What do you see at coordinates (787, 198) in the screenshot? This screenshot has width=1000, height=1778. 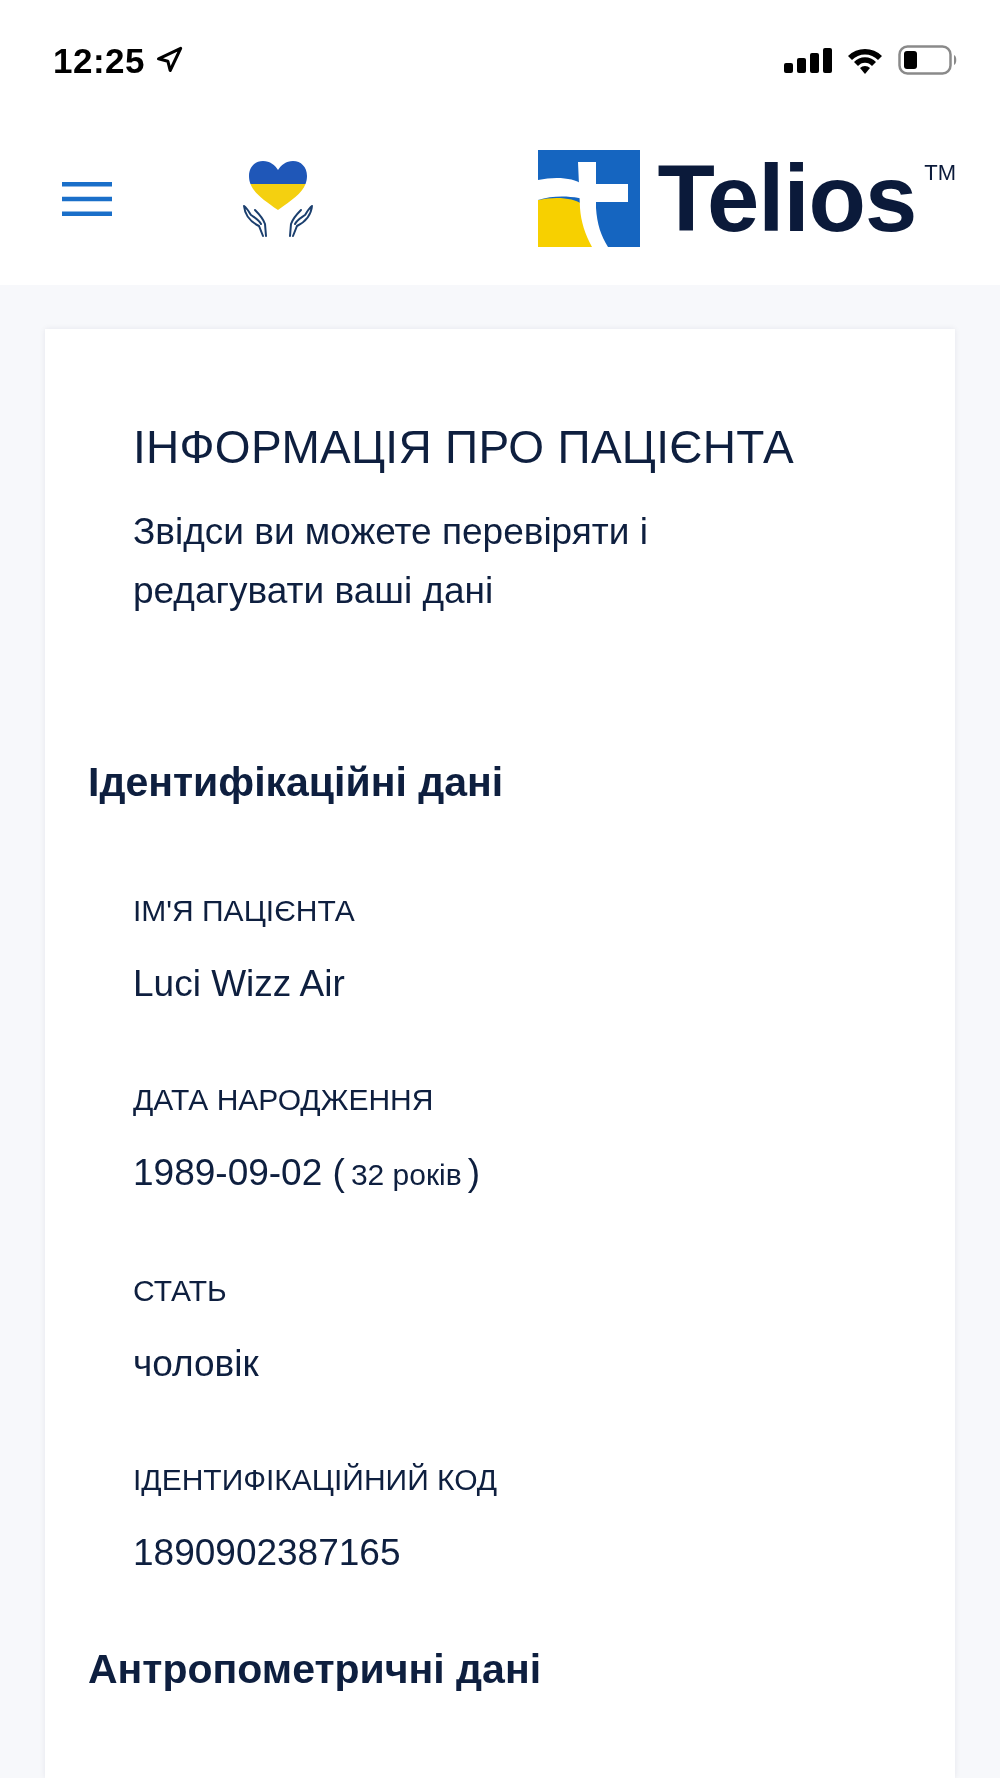 I see `logo-wordmark: Telios` at bounding box center [787, 198].